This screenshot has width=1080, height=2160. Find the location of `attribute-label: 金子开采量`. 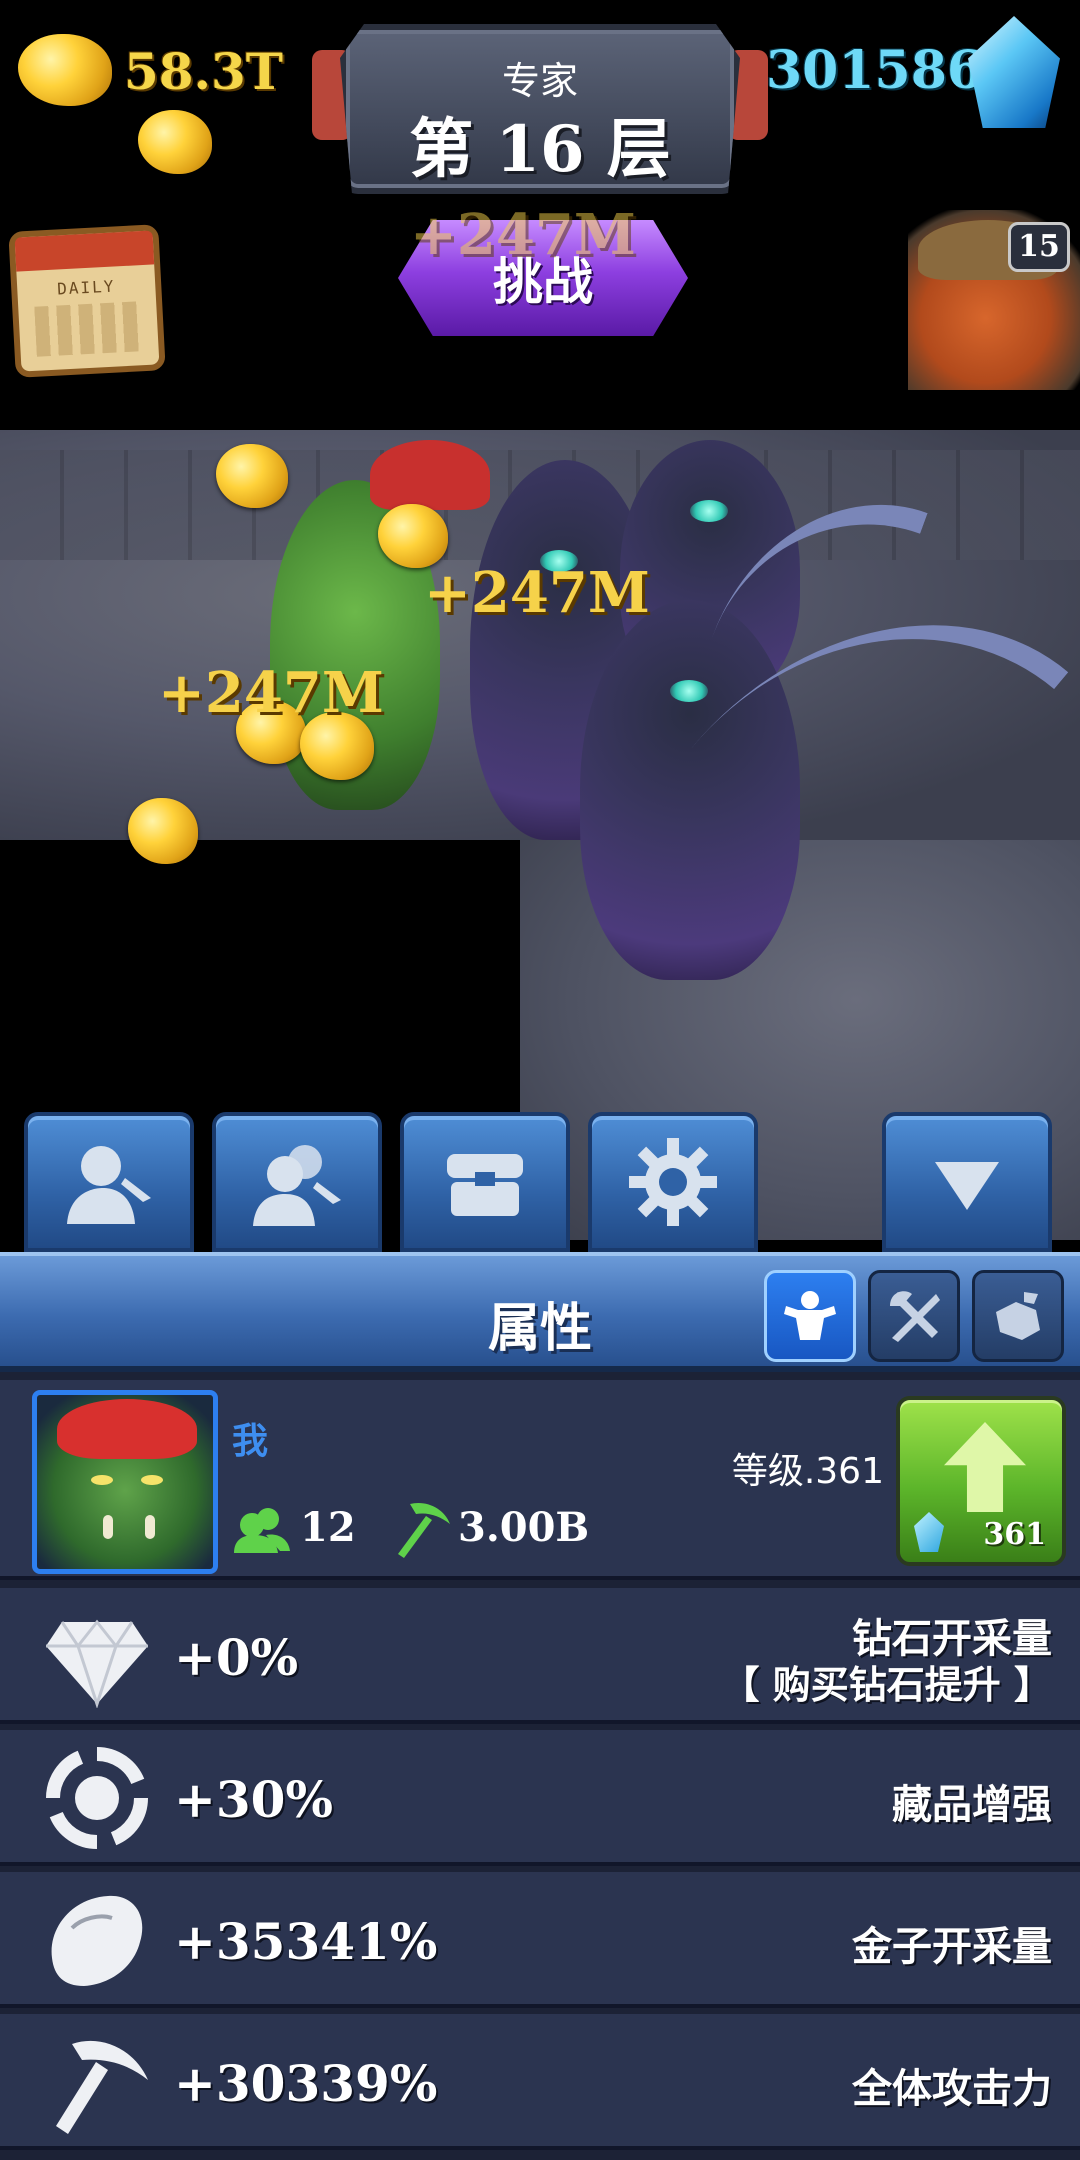

attribute-label: 金子开采量 is located at coordinates (952, 1947).